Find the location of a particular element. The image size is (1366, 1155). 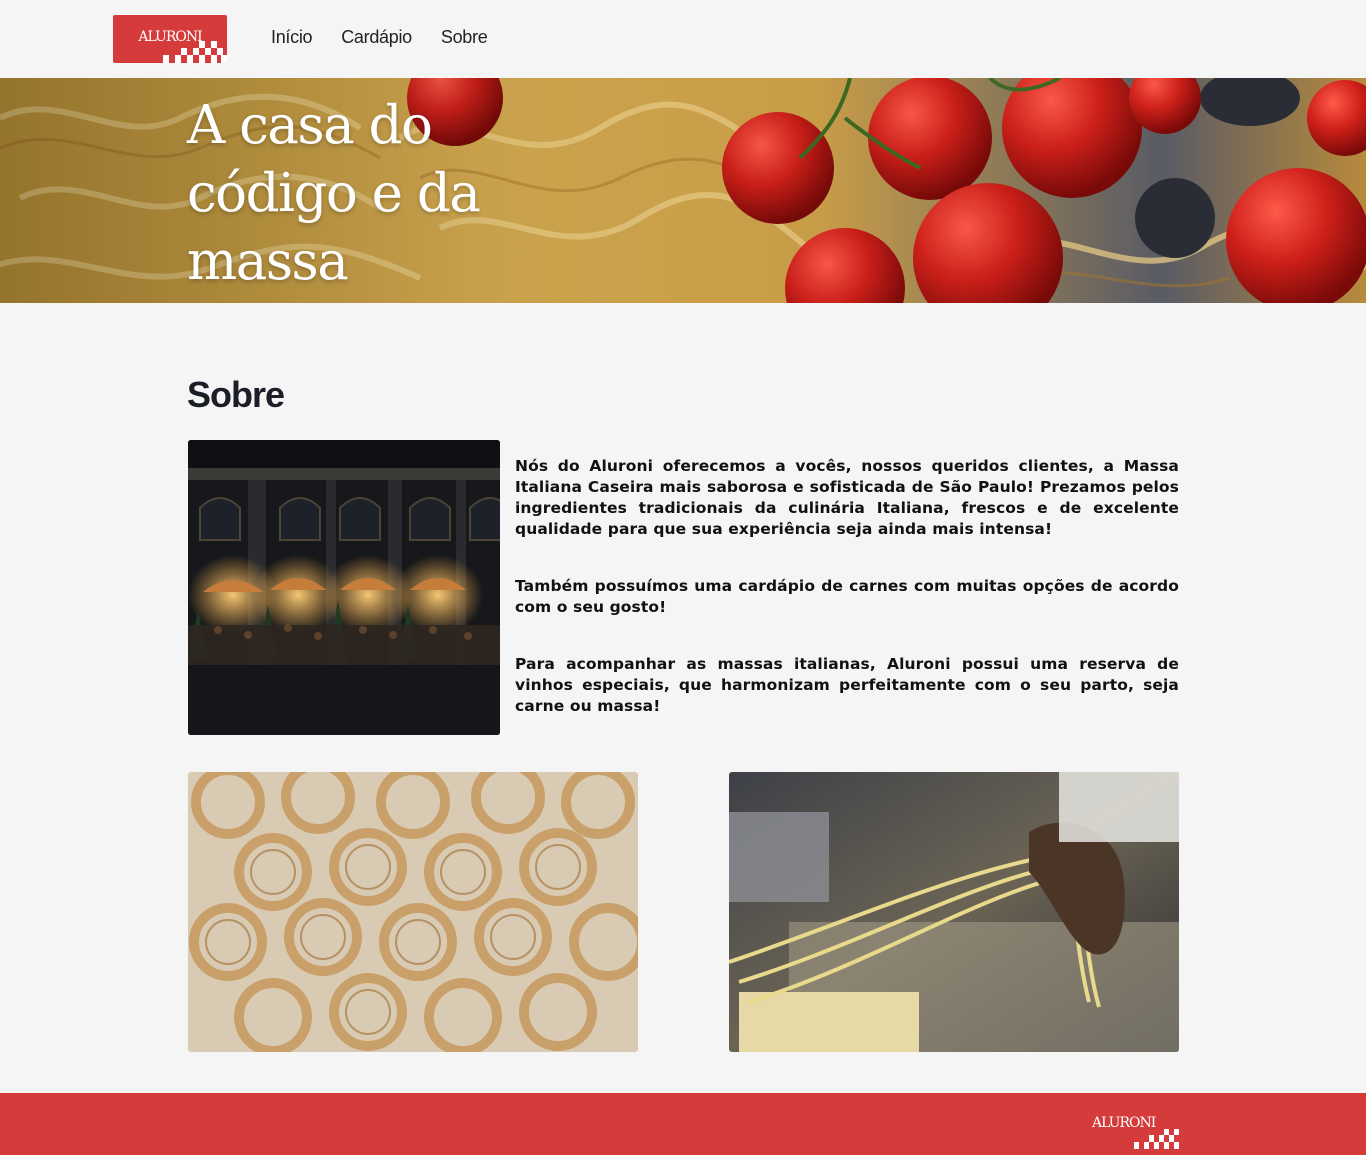

footer-logo: ALURONI is located at coordinates (1136, 1135).